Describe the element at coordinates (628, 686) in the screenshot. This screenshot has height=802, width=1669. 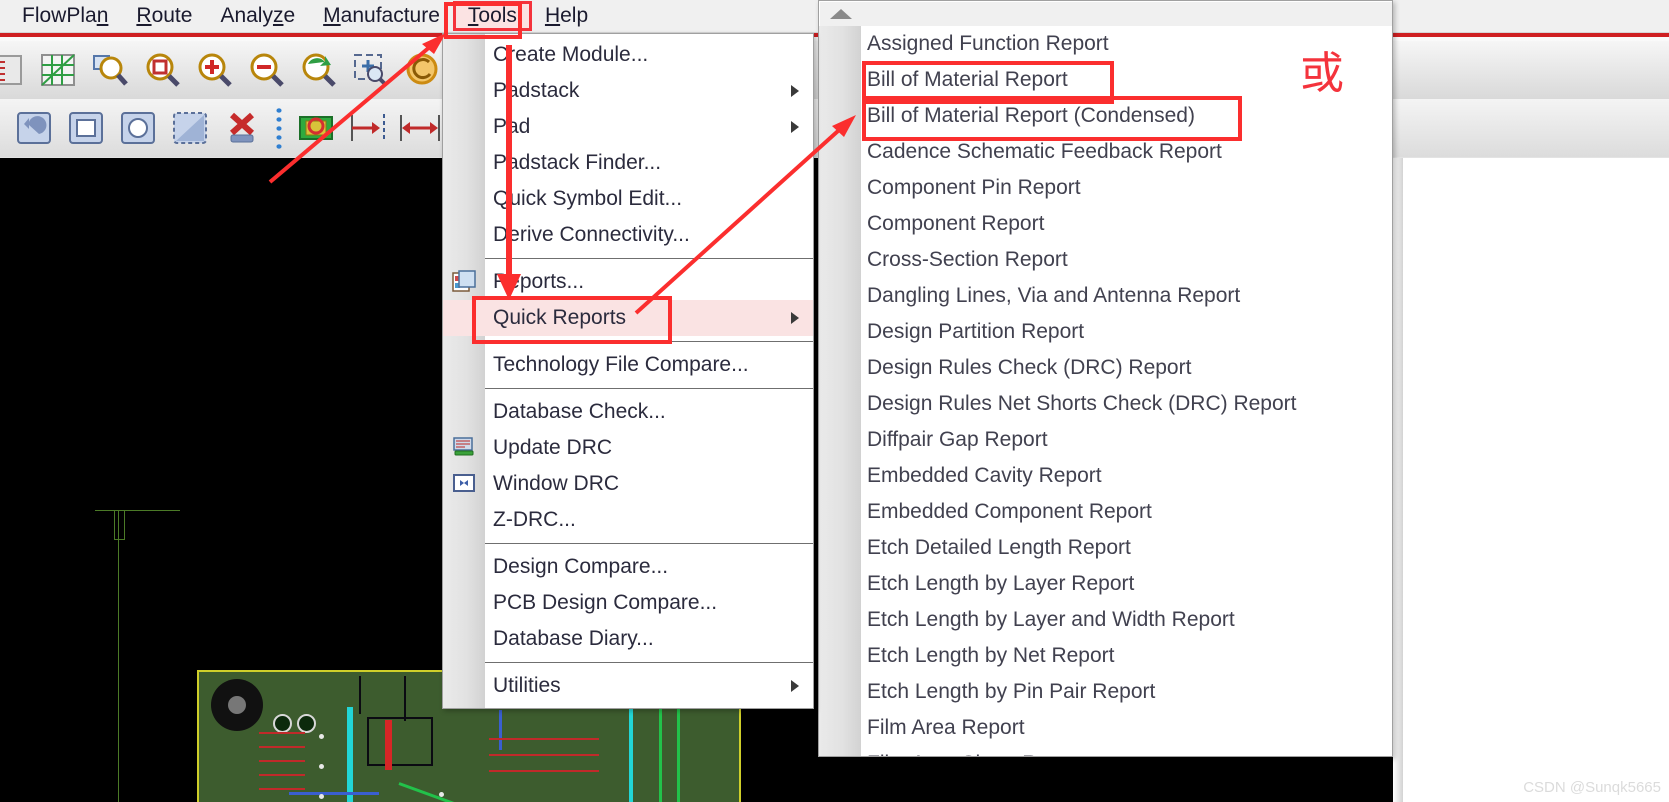
I see `menu-item-utilities: Utilities` at that location.